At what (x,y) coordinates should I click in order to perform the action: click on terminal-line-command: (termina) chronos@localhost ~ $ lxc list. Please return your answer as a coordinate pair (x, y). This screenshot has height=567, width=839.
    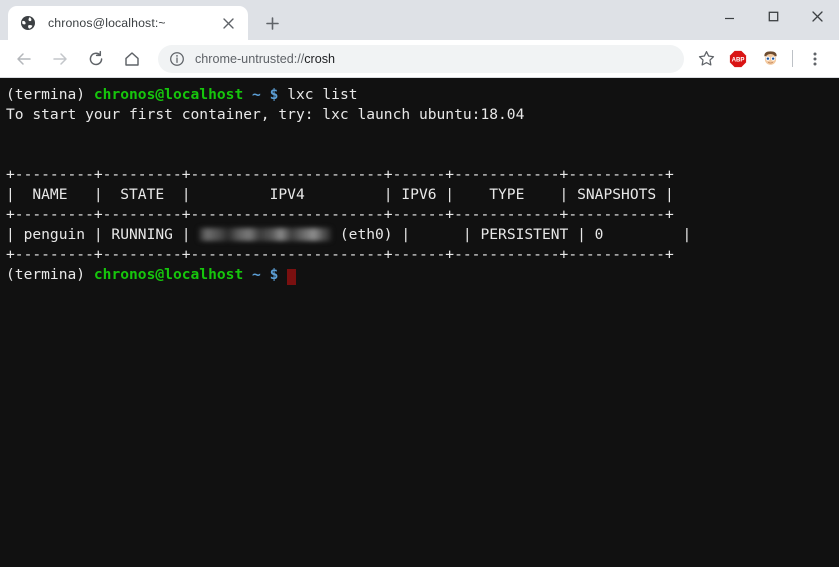
    Looking at the image, I should click on (422, 95).